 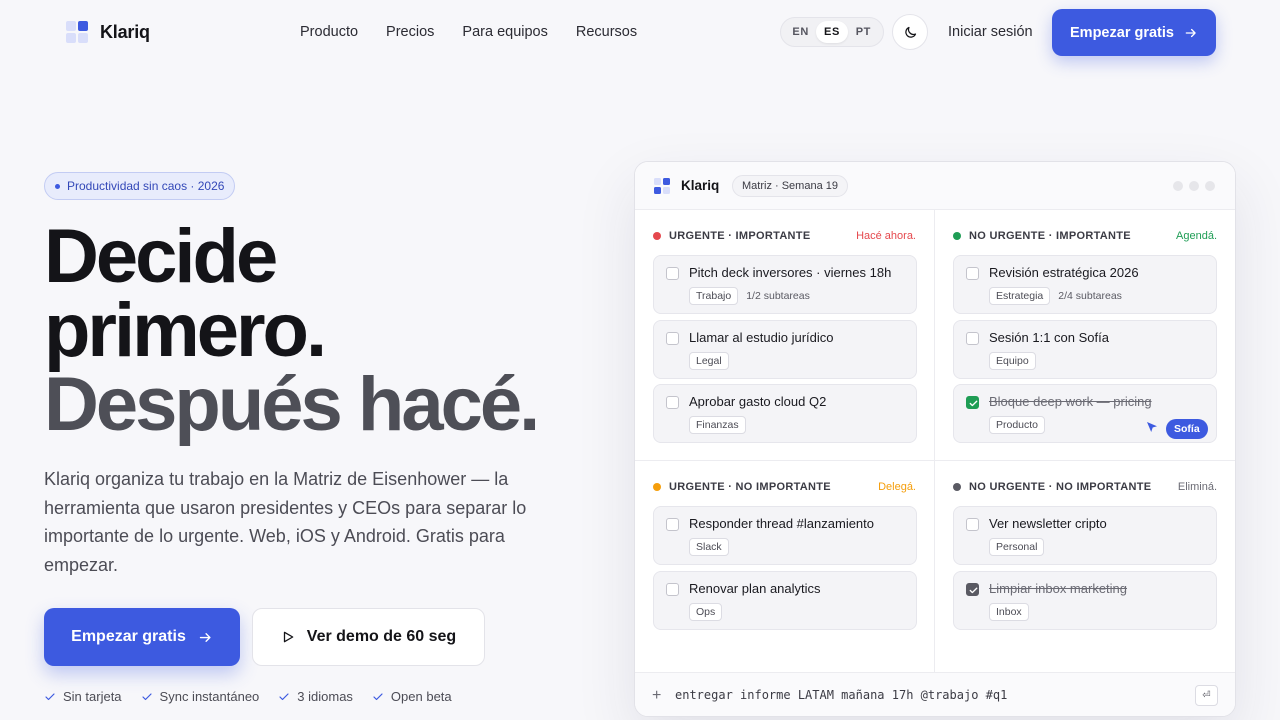 What do you see at coordinates (421, 696) in the screenshot?
I see `perk-label: Open beta` at bounding box center [421, 696].